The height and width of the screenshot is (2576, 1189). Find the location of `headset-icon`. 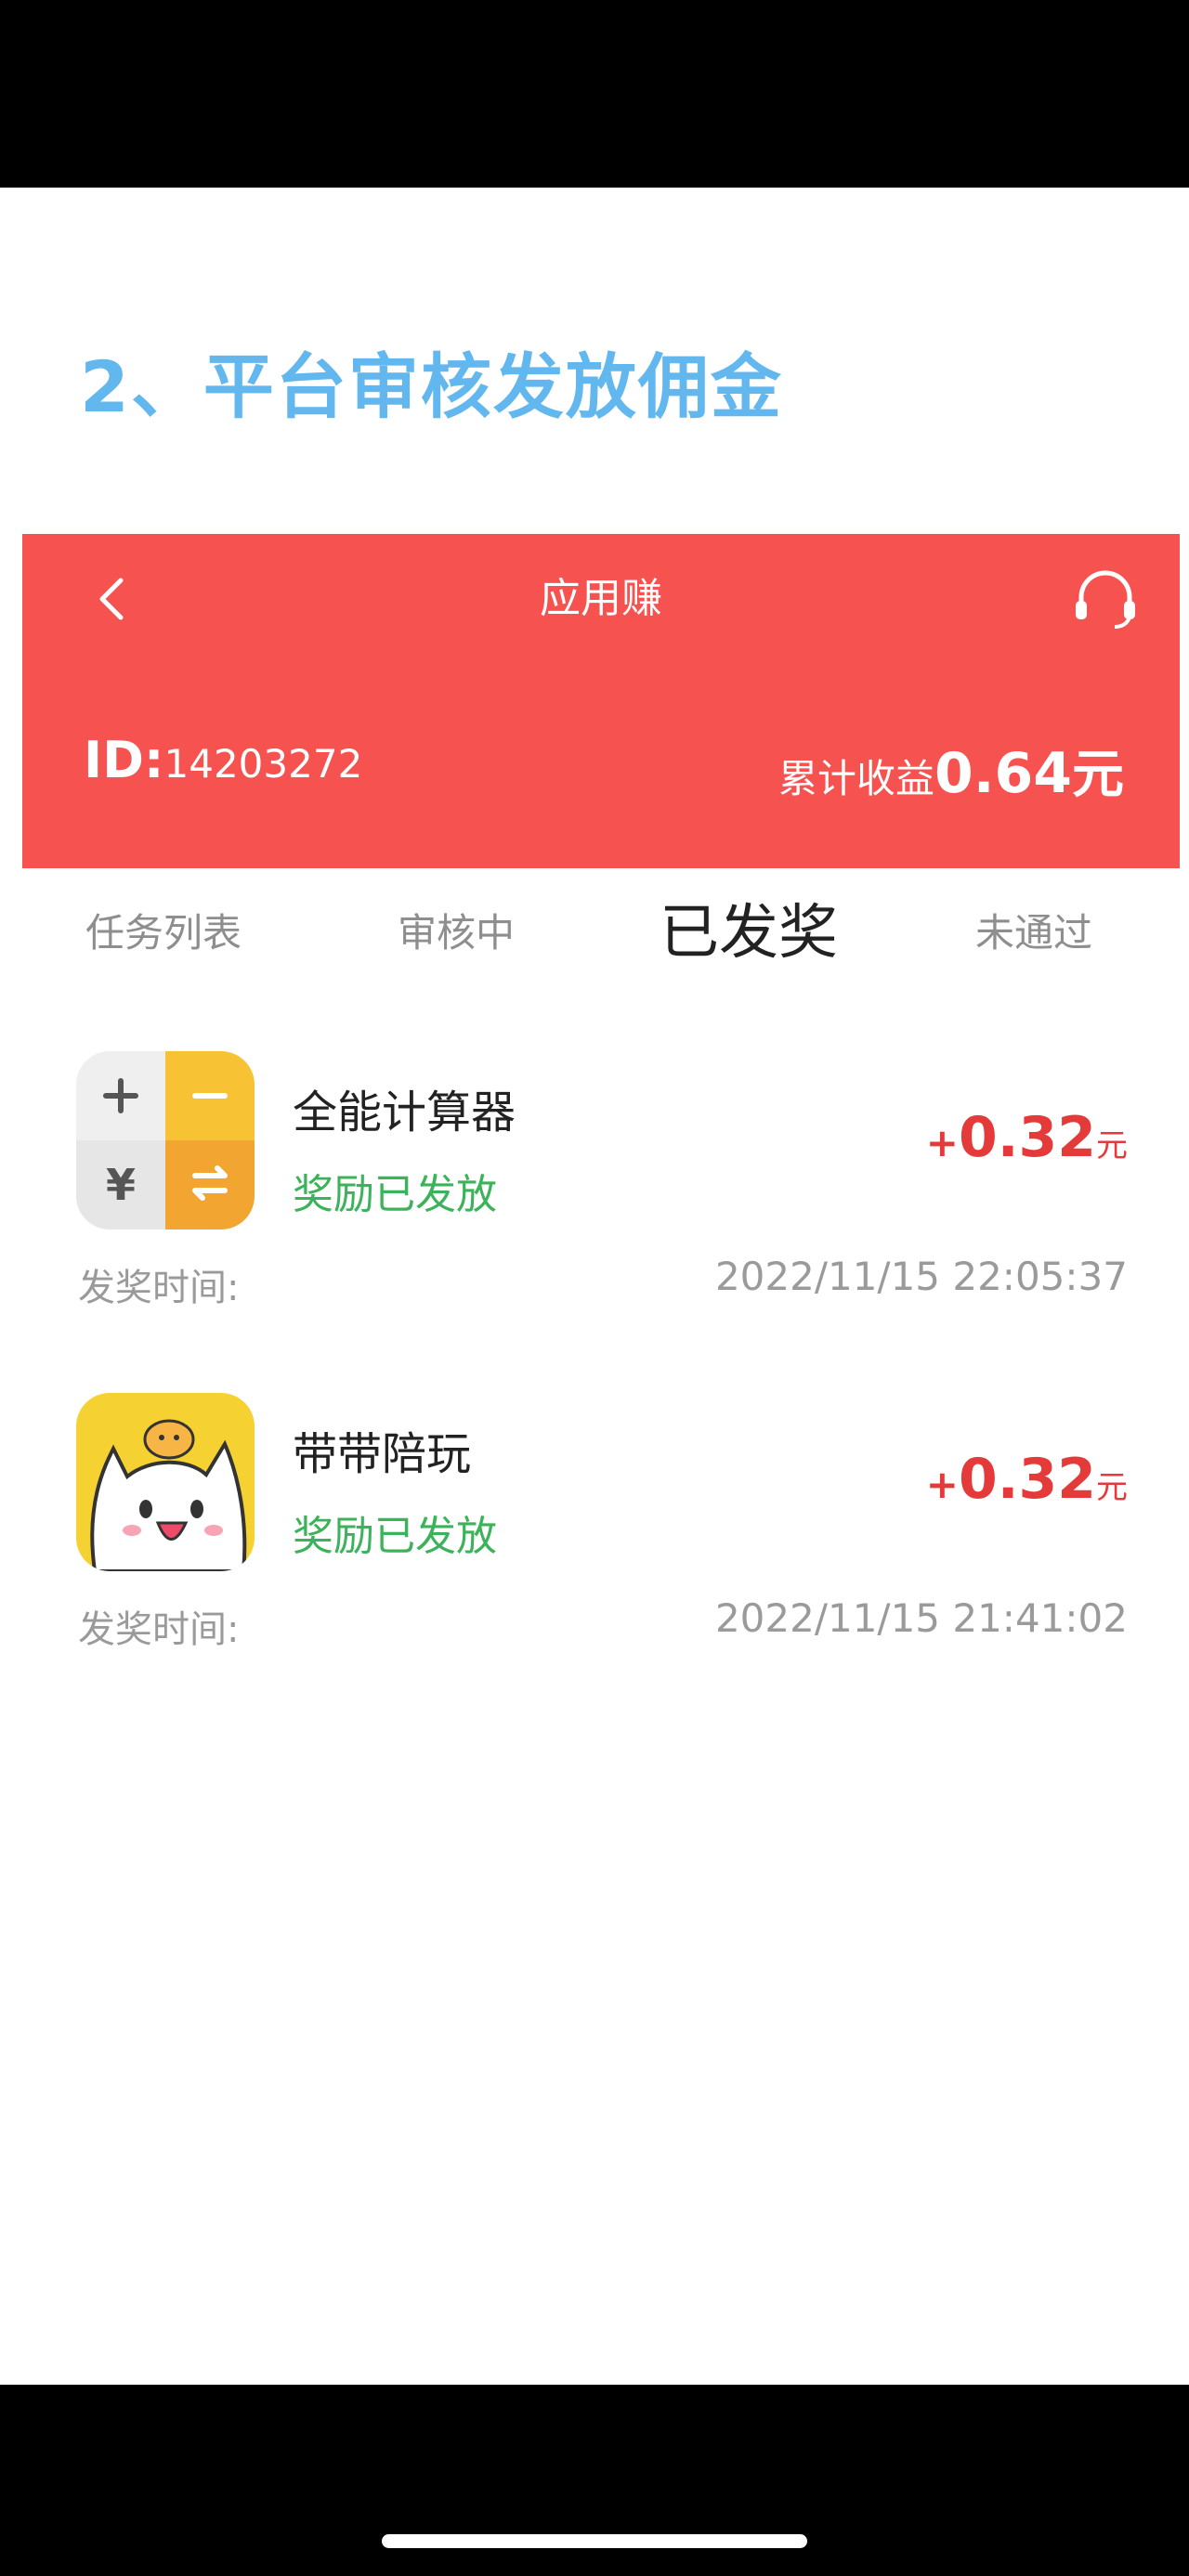

headset-icon is located at coordinates (1105, 597).